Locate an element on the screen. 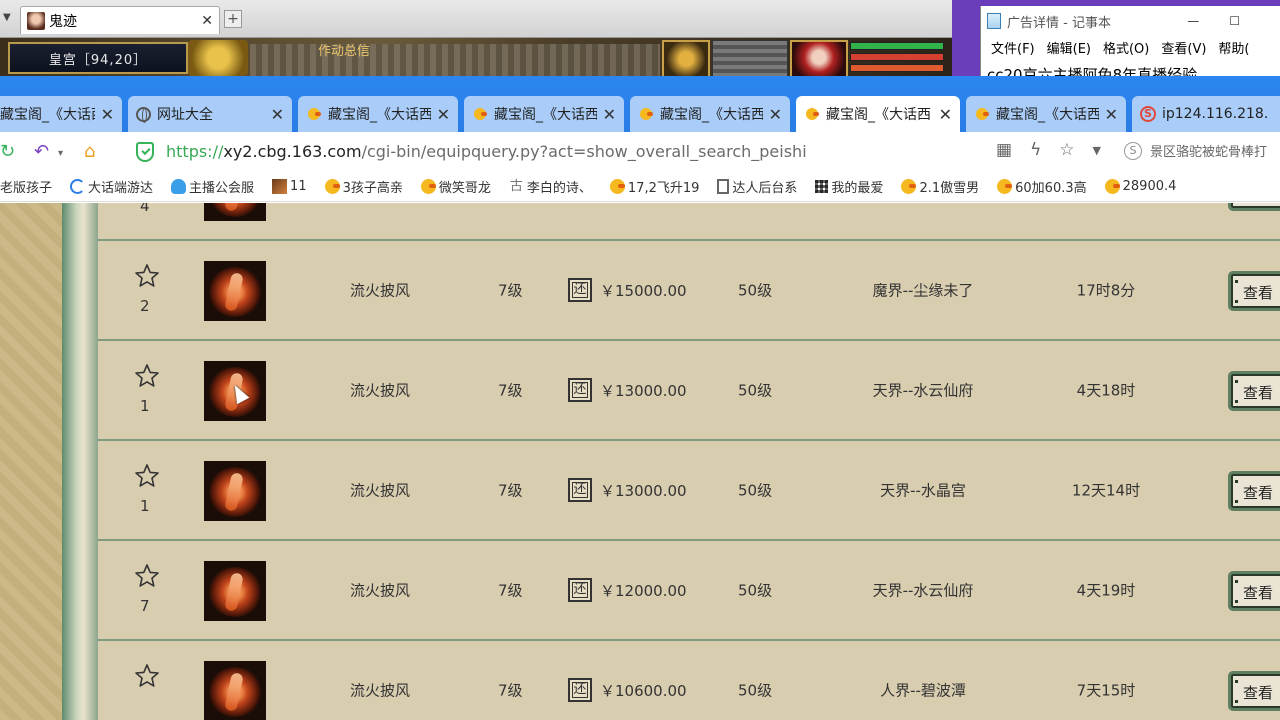 Image resolution: width=1280 pixels, height=720 pixels. menu-format: 格式(O) is located at coordinates (1126, 47).